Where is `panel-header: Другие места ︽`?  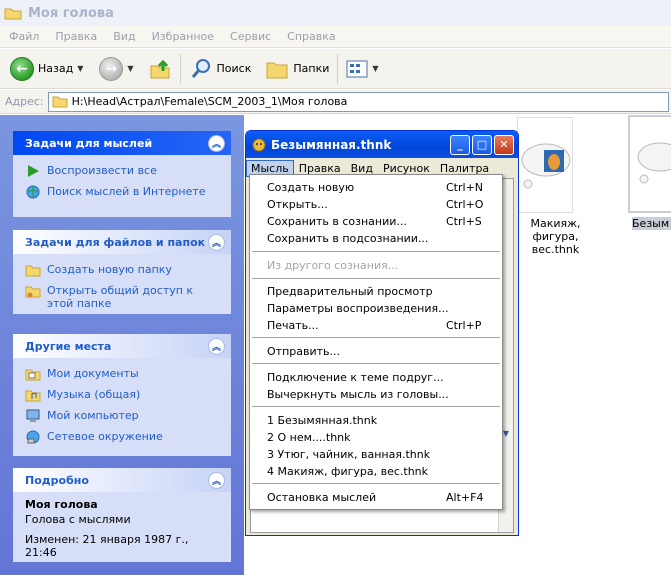
panel-header: Другие места ︽ is located at coordinates (122, 346).